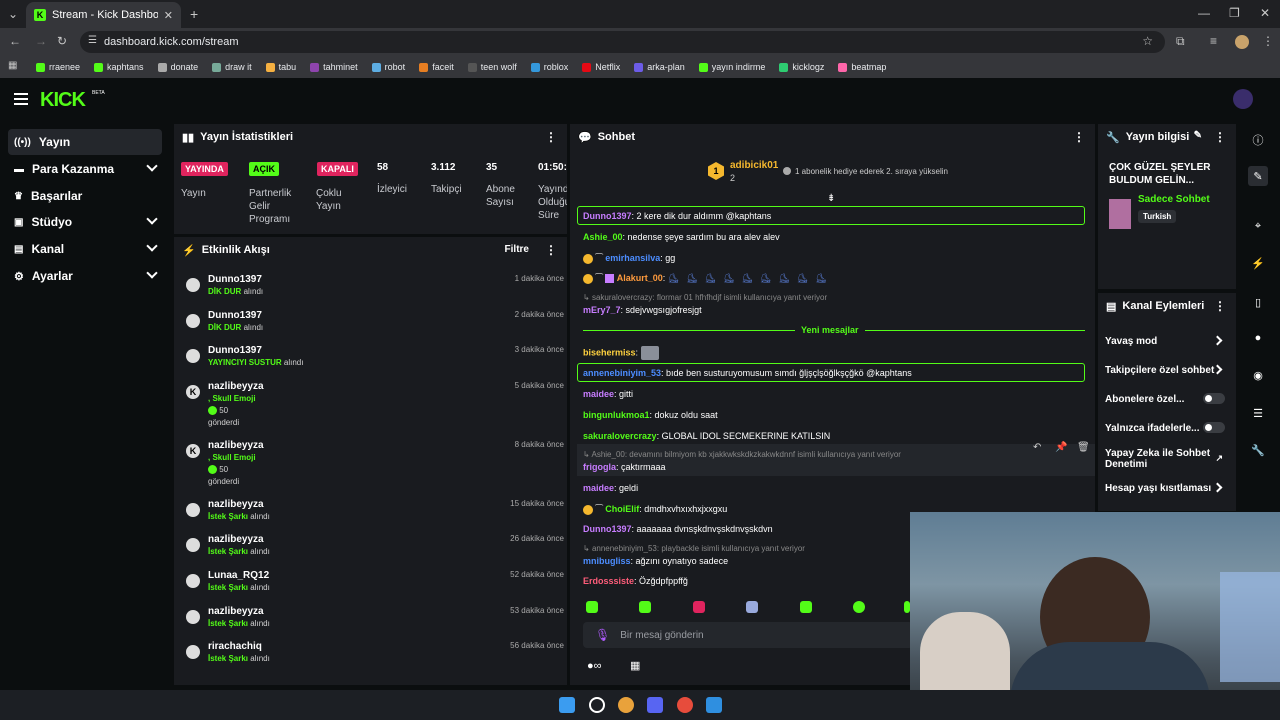 This screenshot has height=720, width=1280. I want to click on bookmark-item: kicklogz, so click(801, 67).